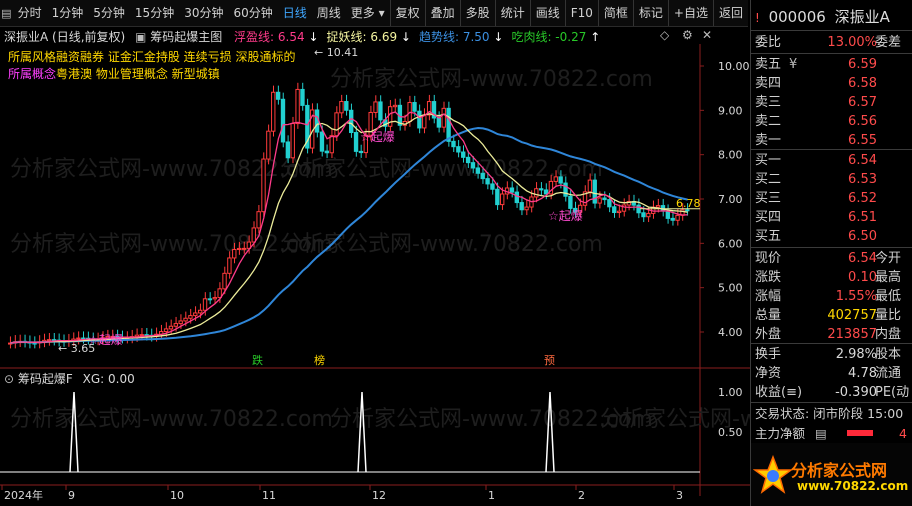 Image resolution: width=912 pixels, height=506 pixels. I want to click on time-label-1: 9, so click(71, 495).